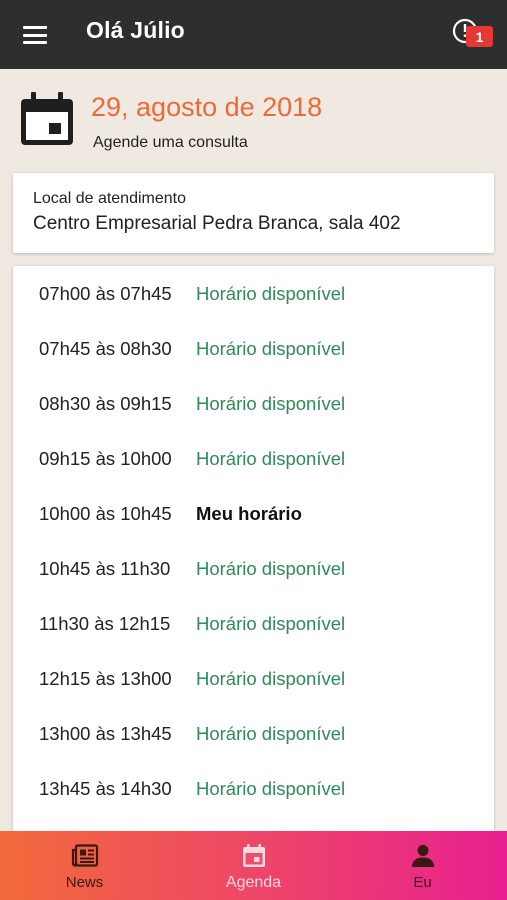  I want to click on slot-time: 10h45 às 11h30, so click(105, 568).